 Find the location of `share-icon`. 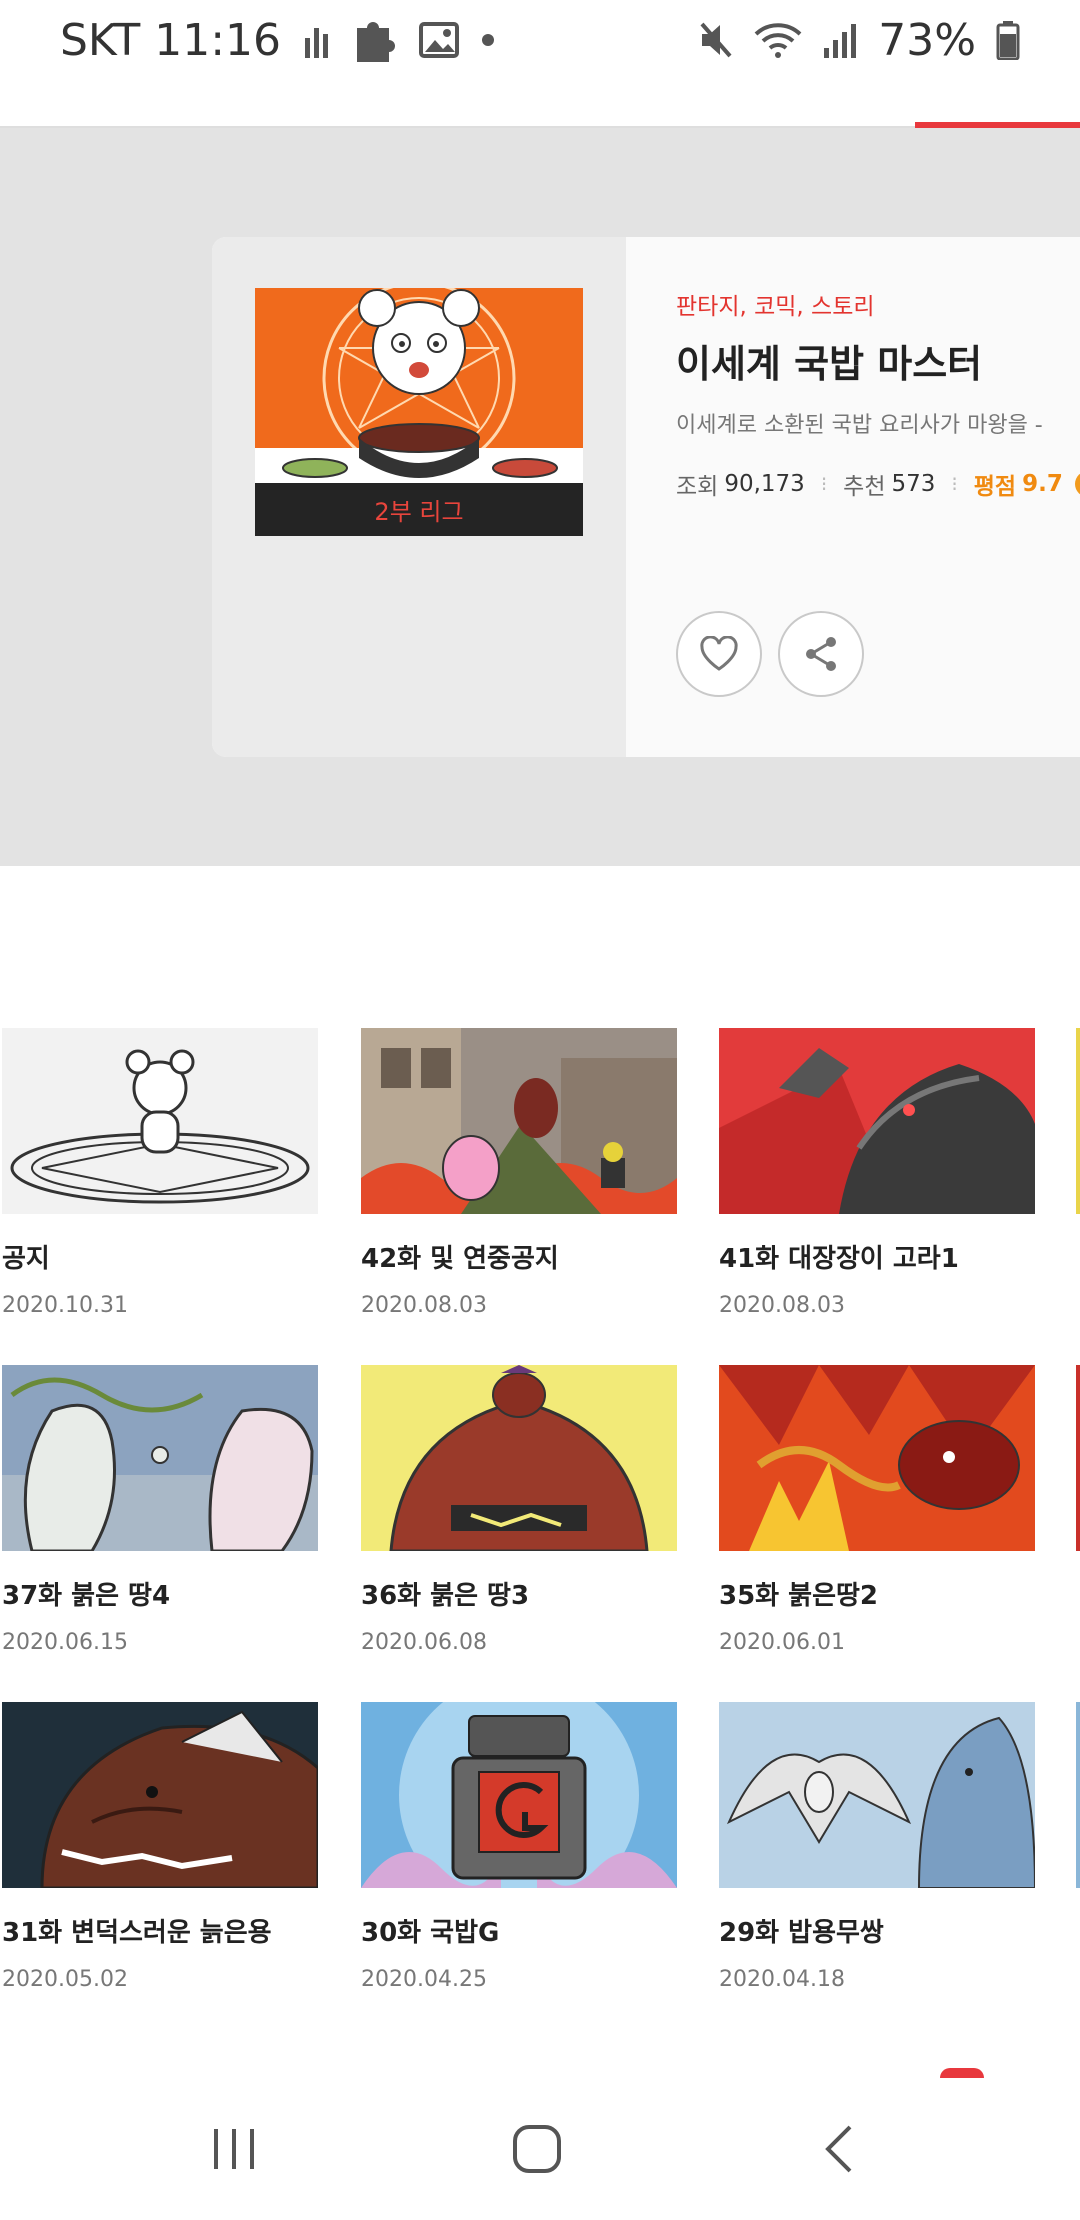

share-icon is located at coordinates (821, 654).